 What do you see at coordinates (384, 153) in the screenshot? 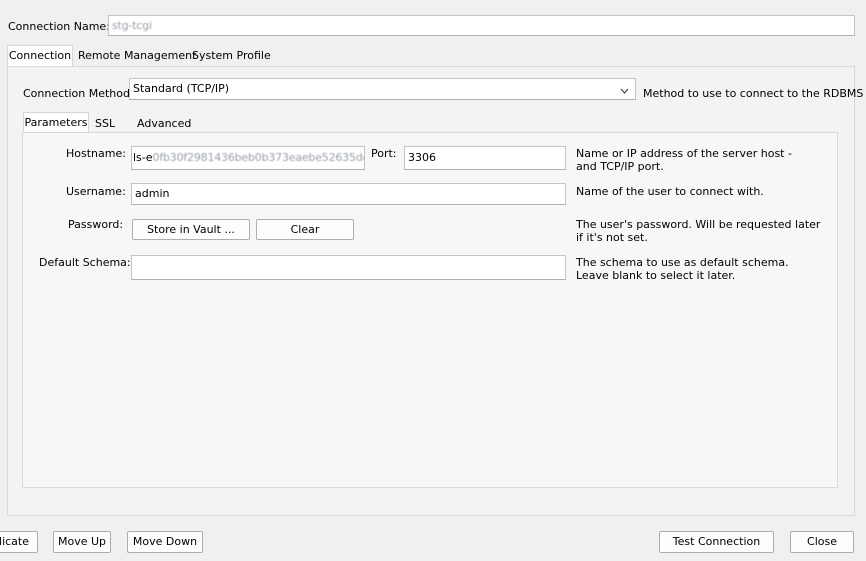
I see `port-label: Port:` at bounding box center [384, 153].